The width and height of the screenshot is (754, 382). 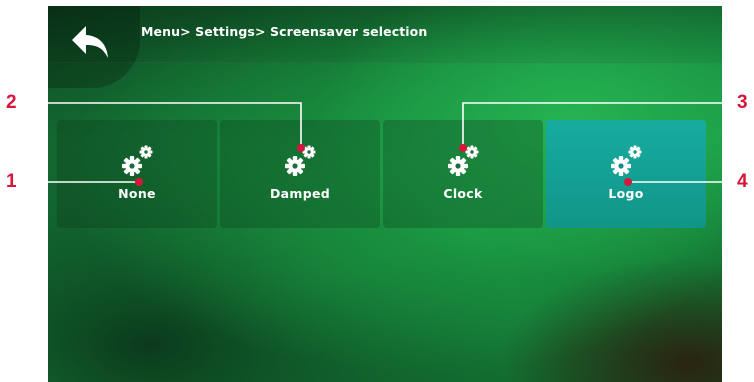 What do you see at coordinates (11, 181) in the screenshot?
I see `callout-number-1: 1` at bounding box center [11, 181].